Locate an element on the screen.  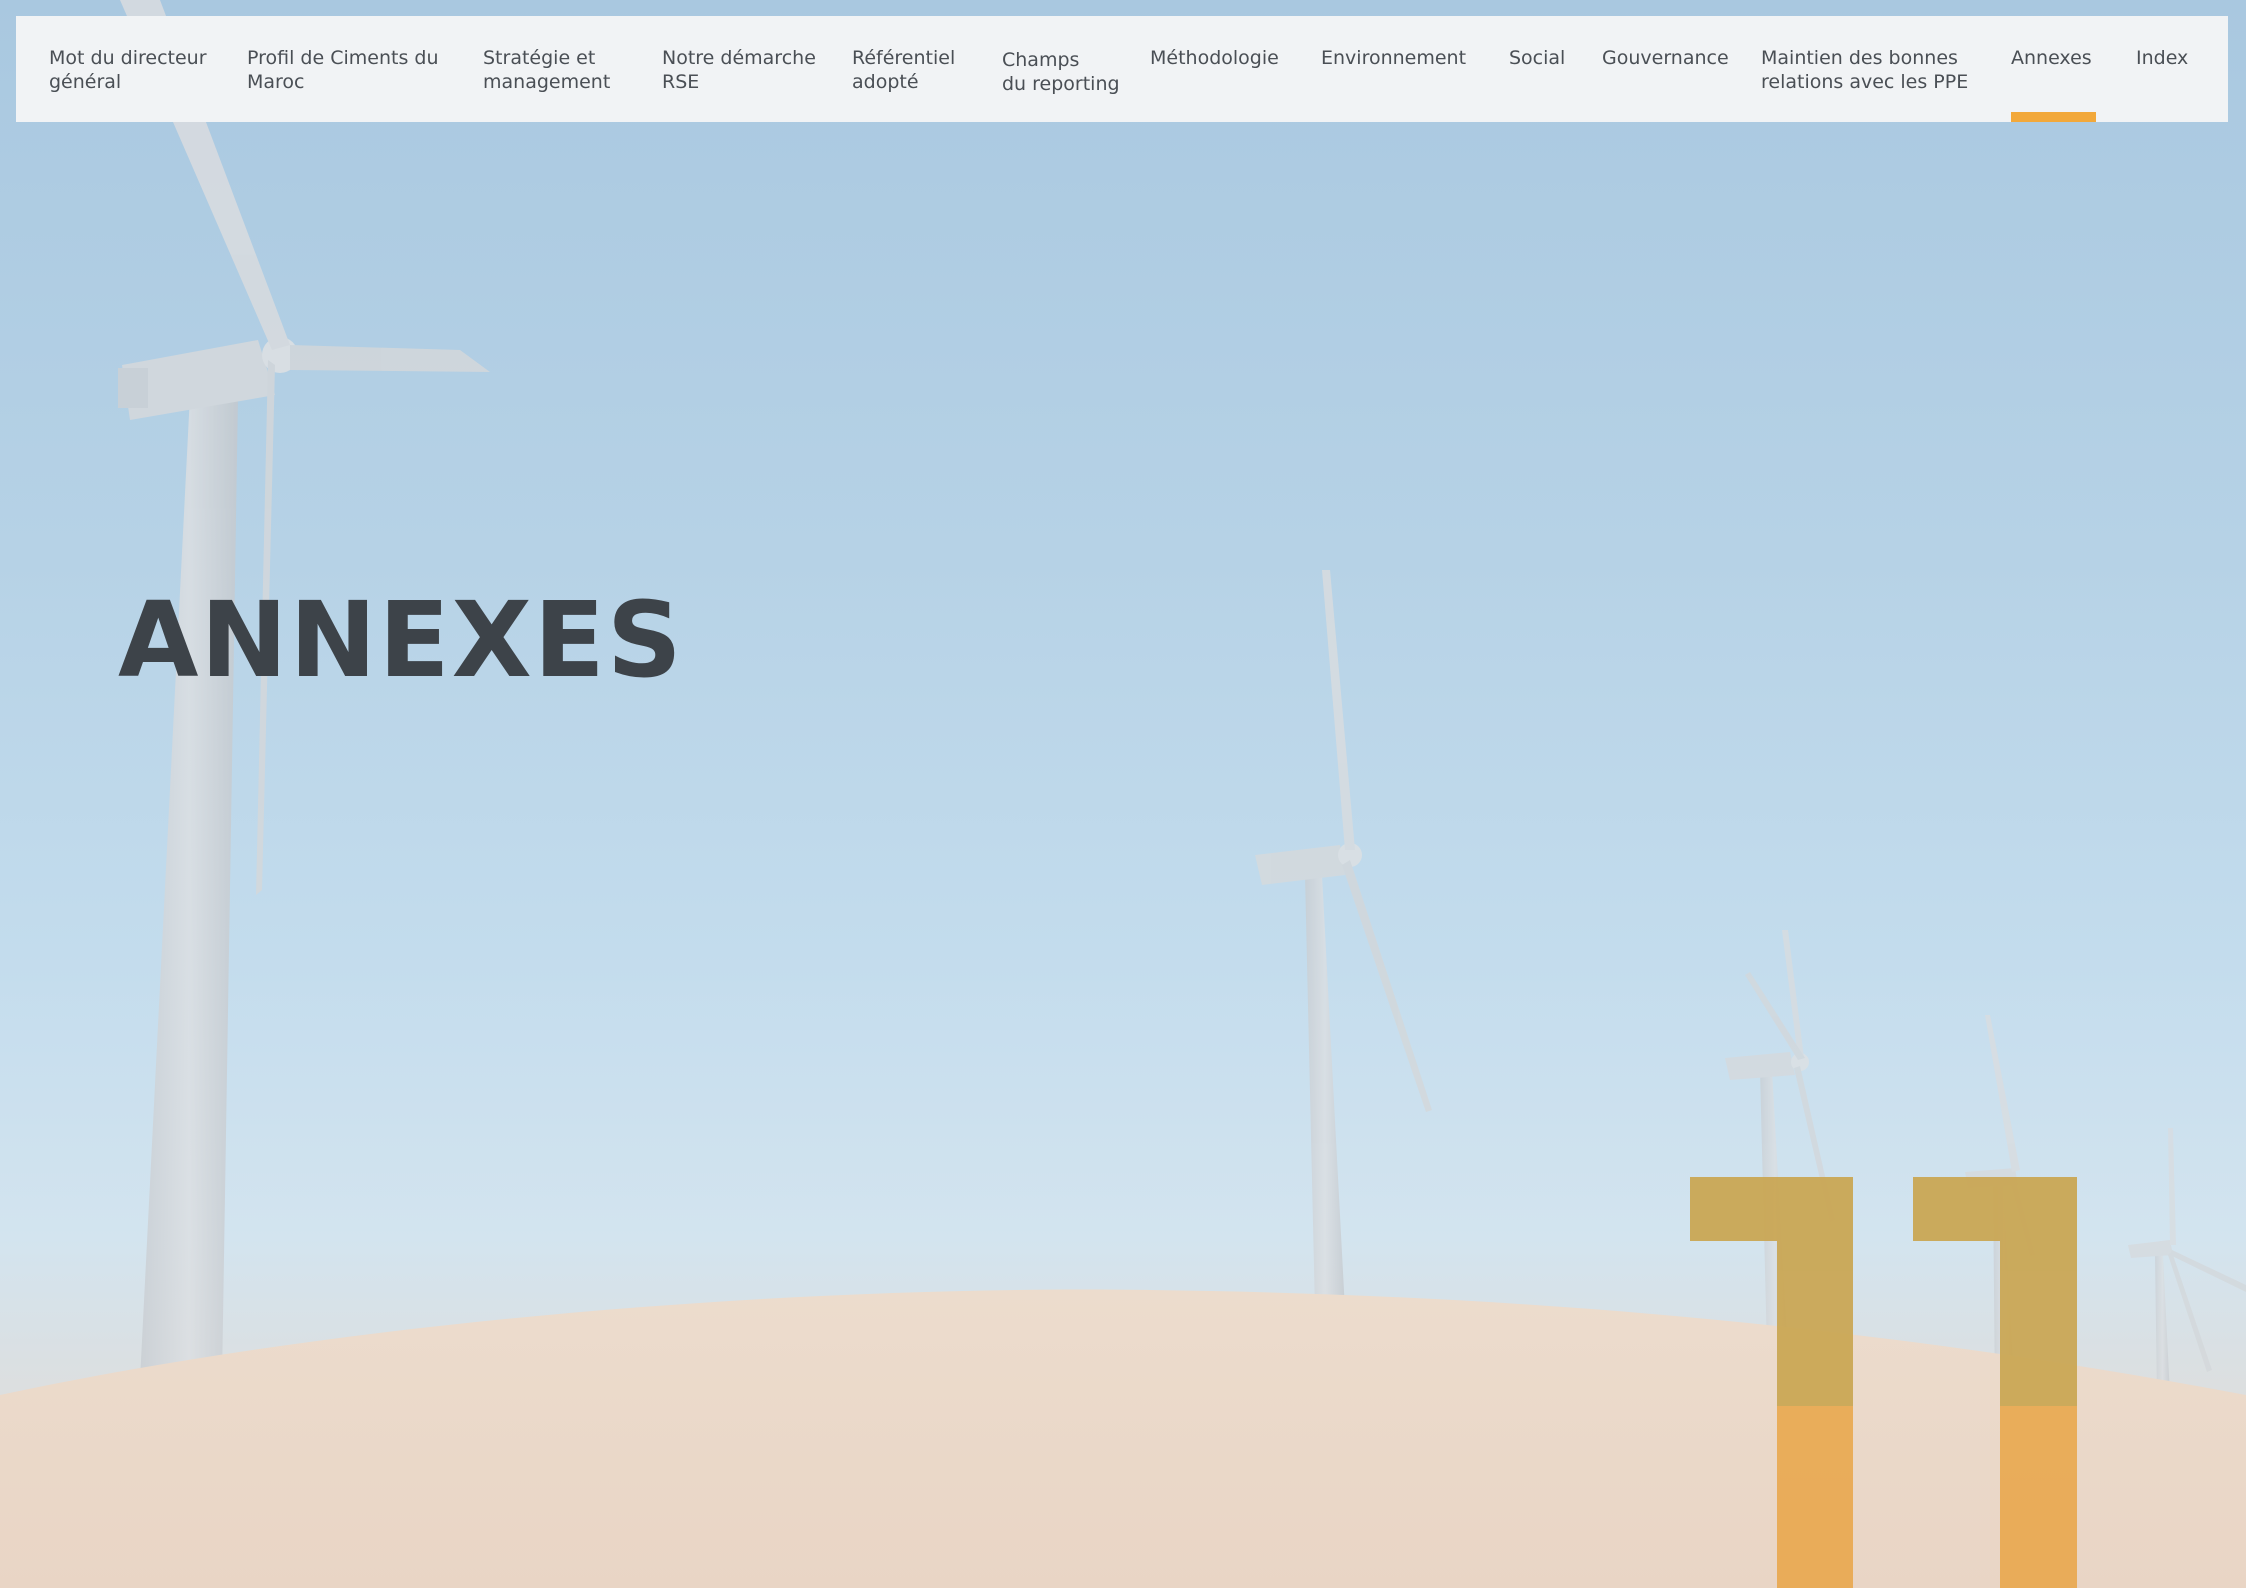
nav-item-methodologie: Méthodologie is located at coordinates (1214, 58).